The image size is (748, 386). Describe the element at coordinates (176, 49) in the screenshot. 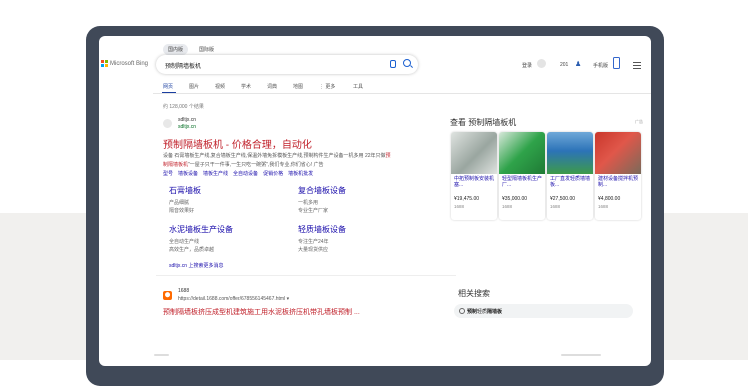

I see `scope-domestic: 国内版` at that location.